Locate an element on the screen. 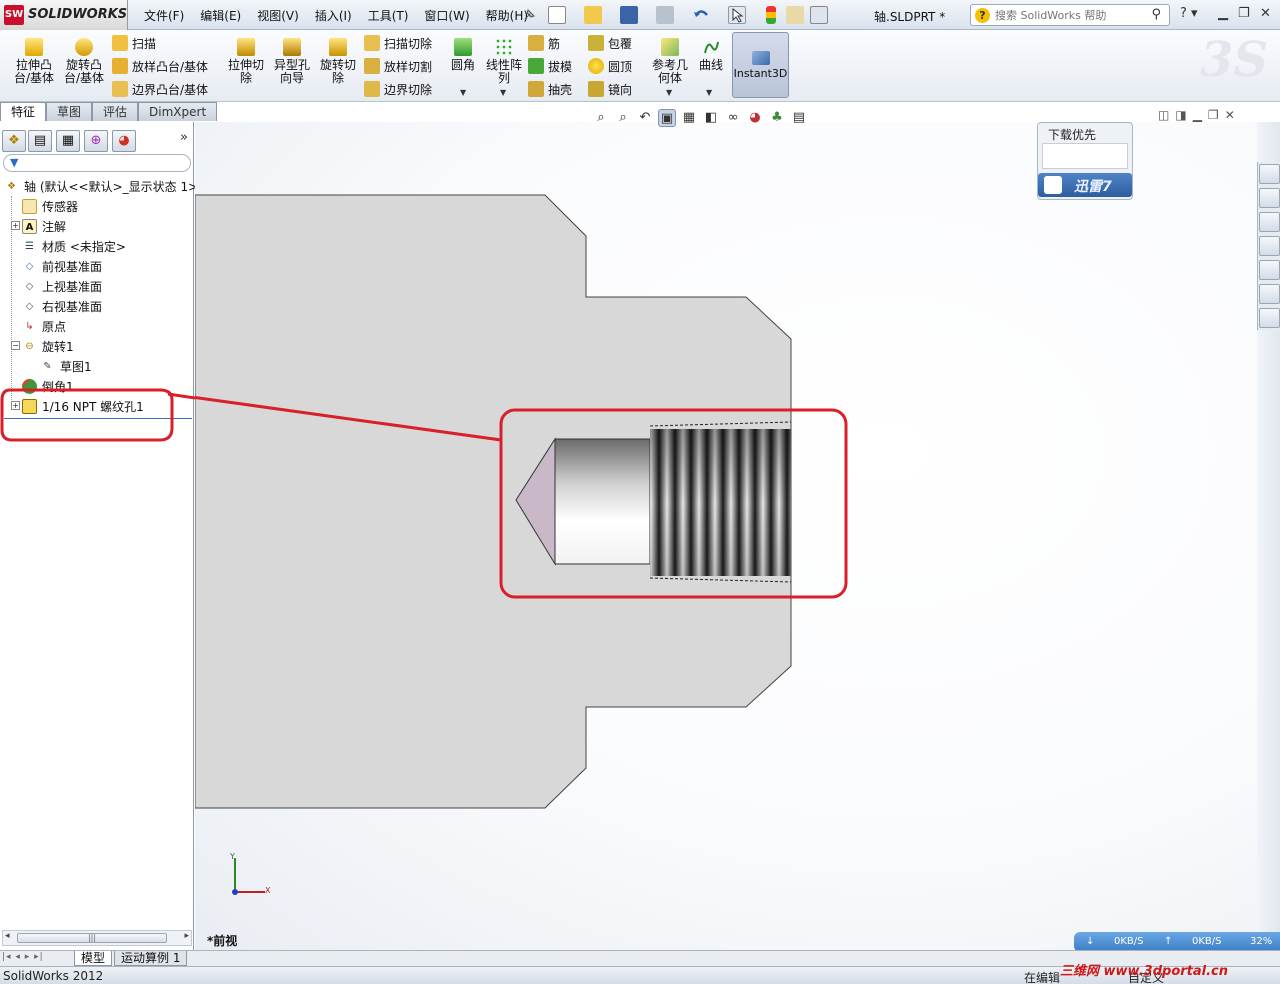 This screenshot has width=1280, height=984. wrap-button: 包覆 is located at coordinates (610, 43).